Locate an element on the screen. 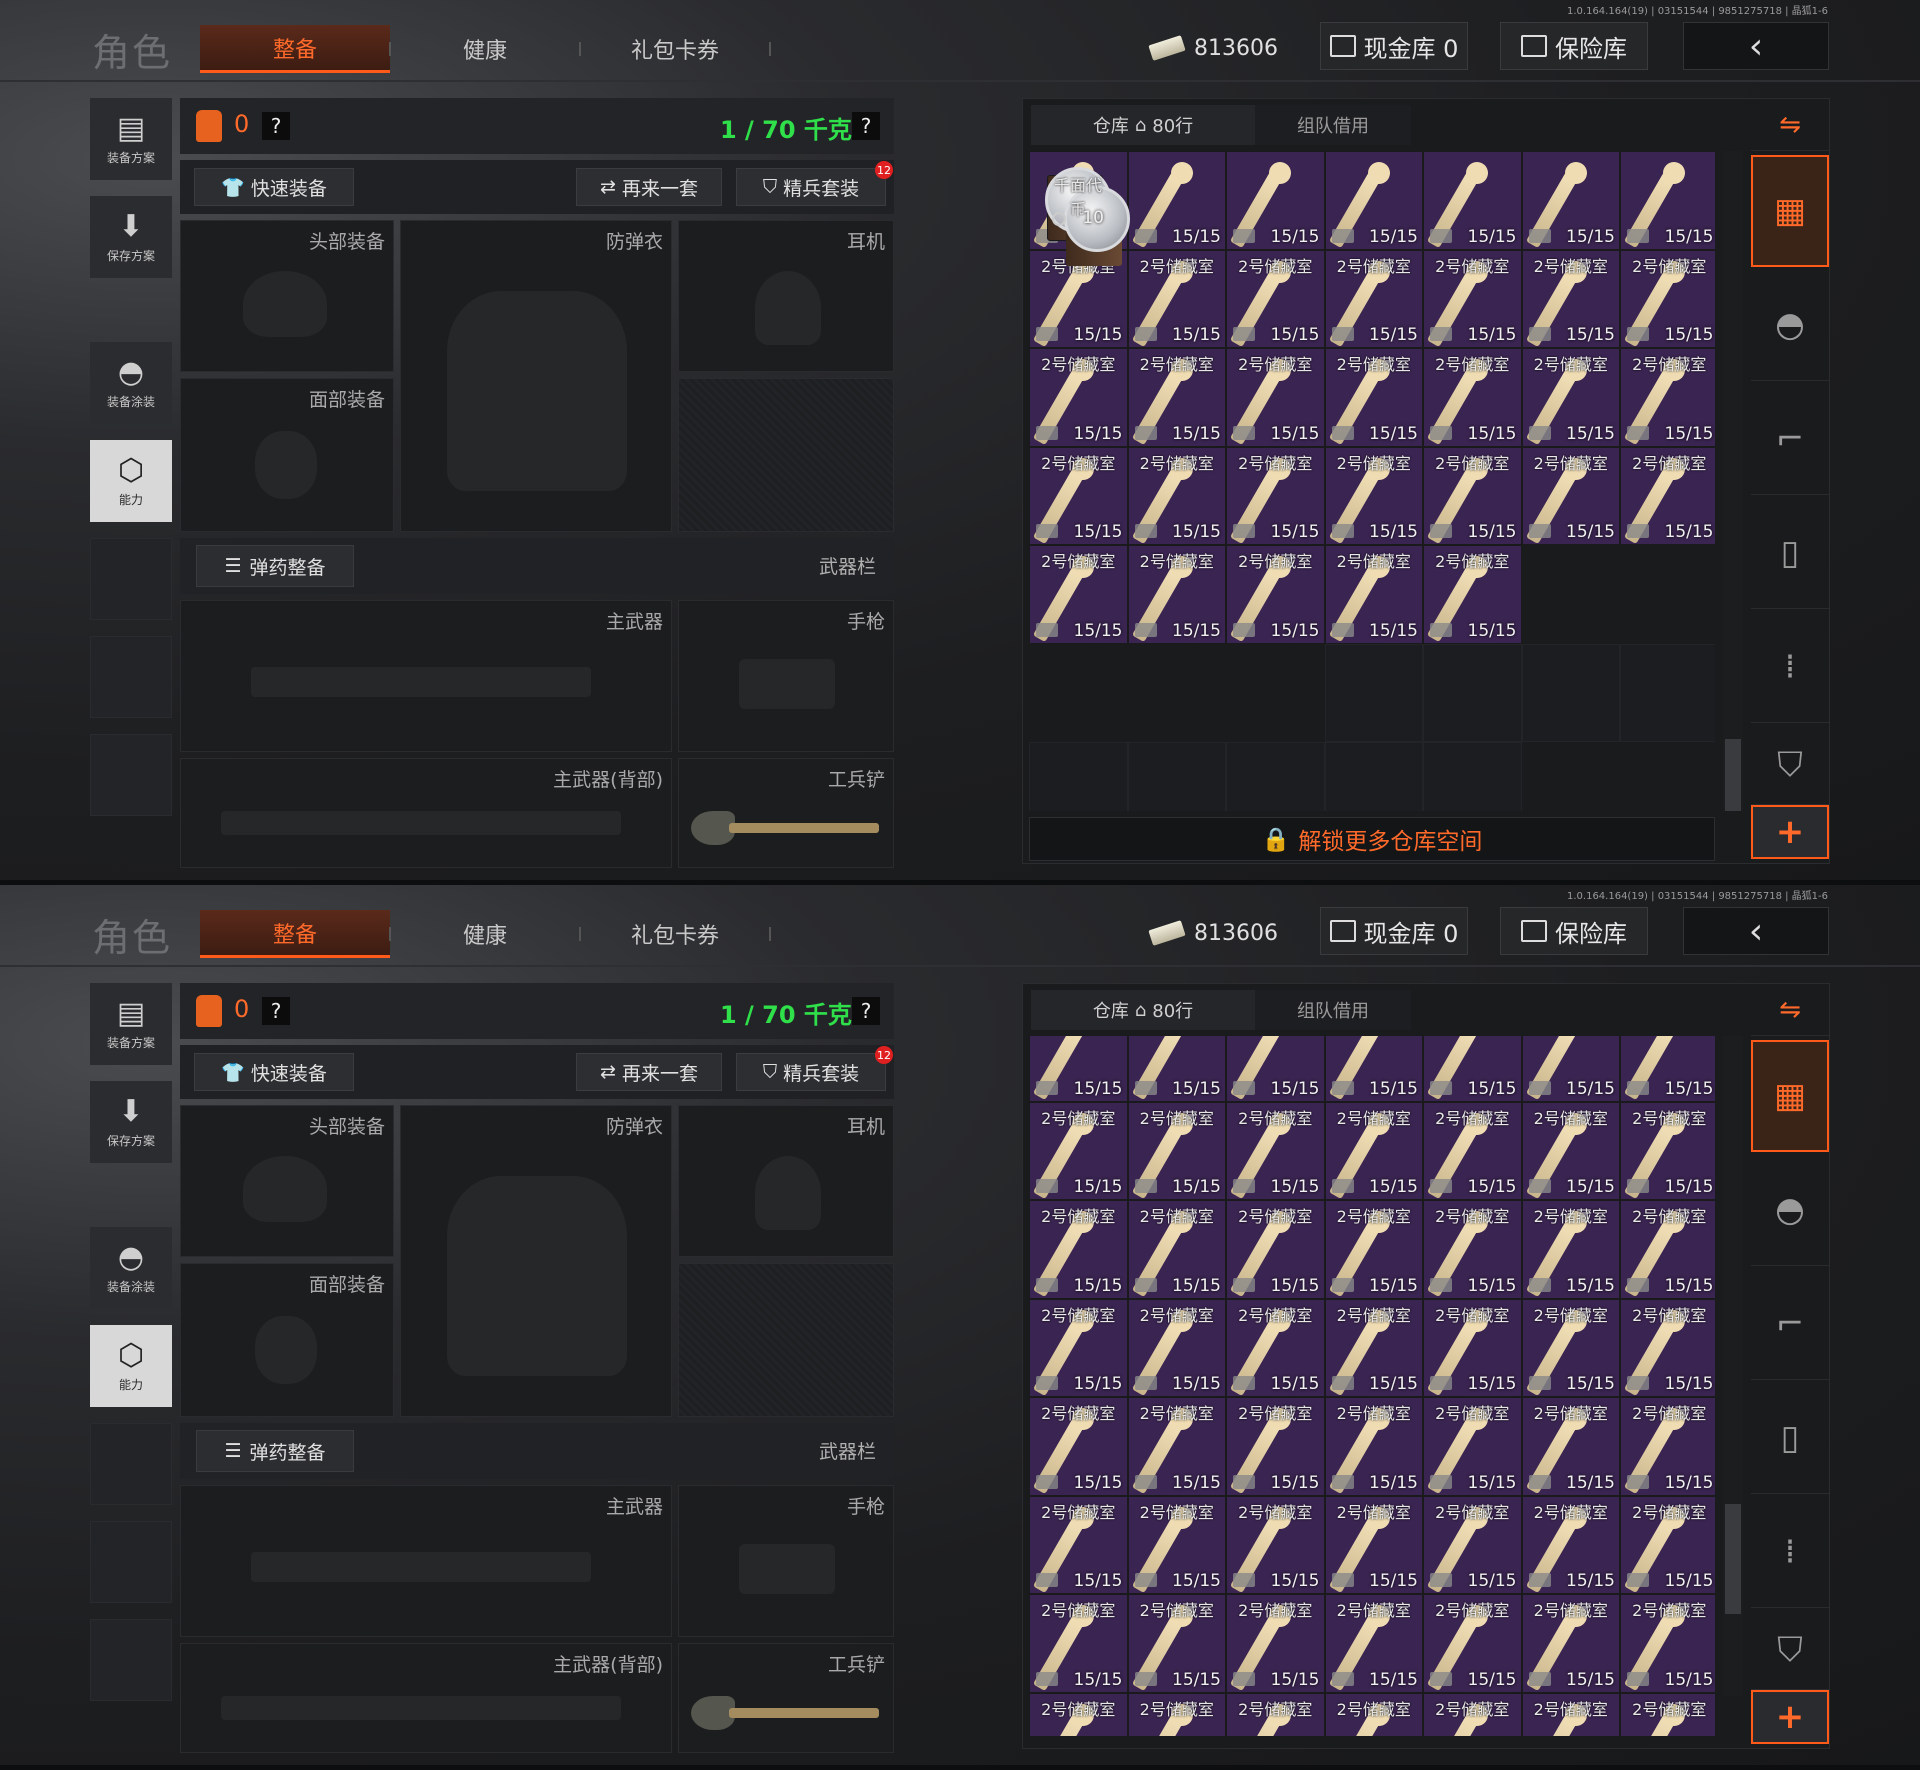 Image resolution: width=1920 pixels, height=1770 pixels. scrollbar is located at coordinates (1733, 481).